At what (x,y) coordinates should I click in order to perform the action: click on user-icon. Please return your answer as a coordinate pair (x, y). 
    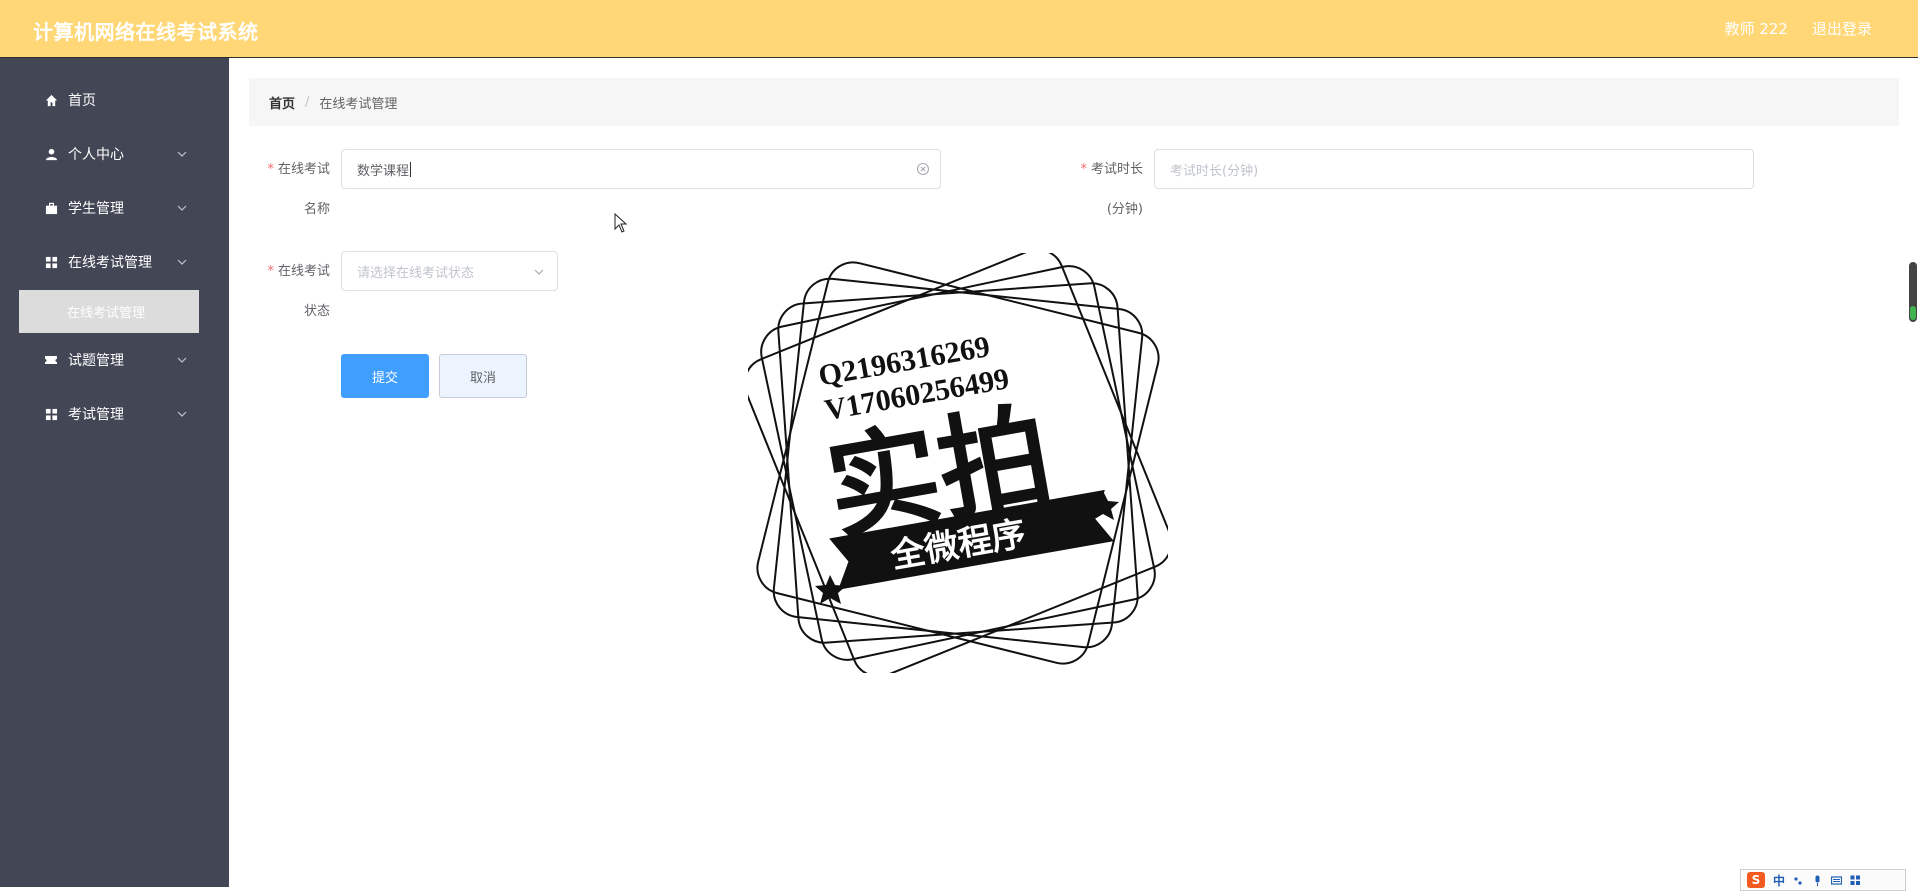
    Looking at the image, I should click on (51, 154).